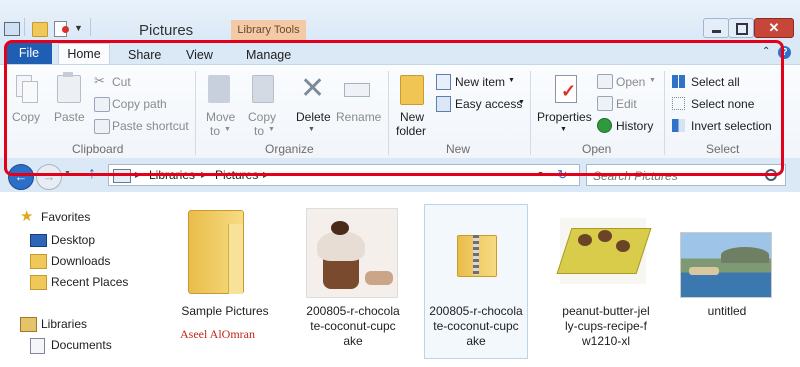 The width and height of the screenshot is (800, 367). Describe the element at coordinates (90, 240) in the screenshot. I see `nav-item-desktop: Desktop` at that location.